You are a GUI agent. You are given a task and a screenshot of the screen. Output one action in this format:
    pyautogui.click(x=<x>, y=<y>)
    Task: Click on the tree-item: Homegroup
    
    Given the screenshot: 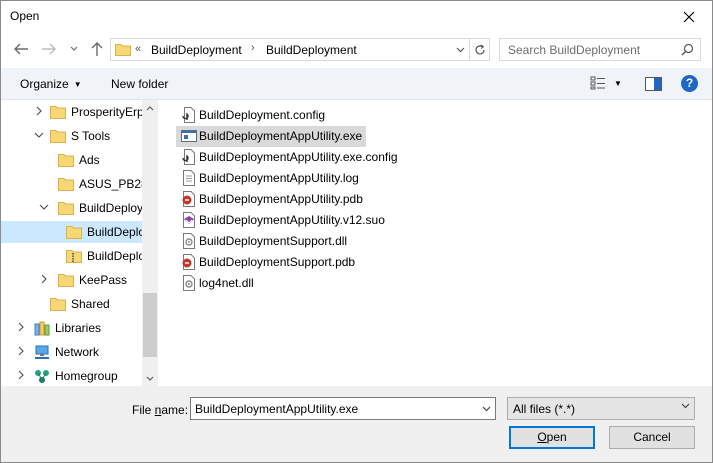 What is the action you would take?
    pyautogui.click(x=71, y=375)
    